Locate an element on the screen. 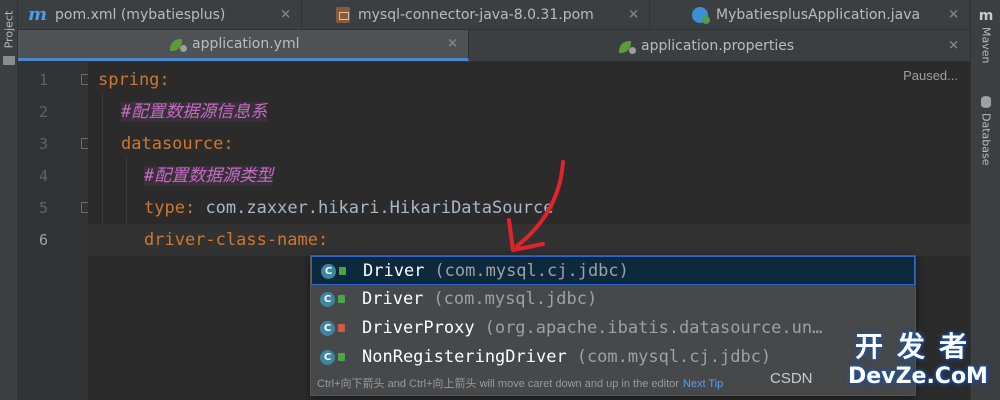 This screenshot has width=1000, height=400. line-number: 2 is located at coordinates (43, 112).